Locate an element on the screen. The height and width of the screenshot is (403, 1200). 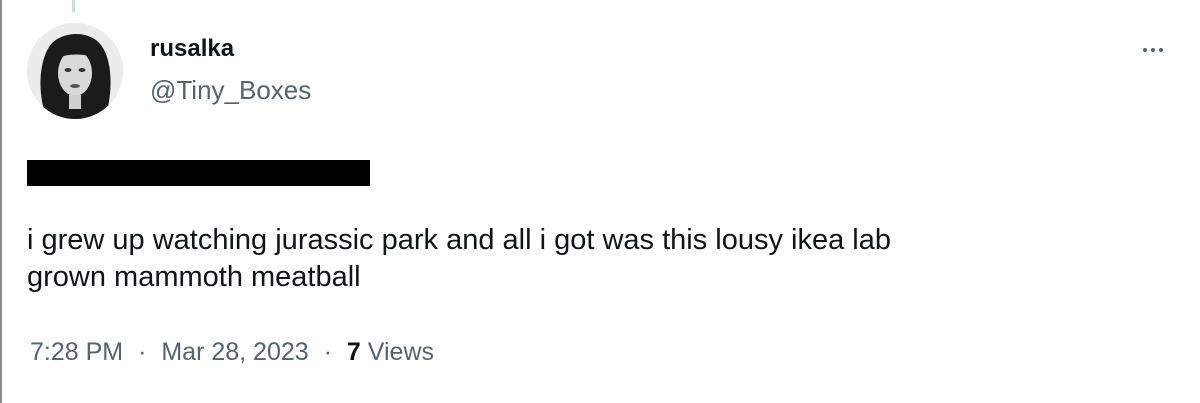
tweet-date: Mar 28, 2023 is located at coordinates (234, 352).